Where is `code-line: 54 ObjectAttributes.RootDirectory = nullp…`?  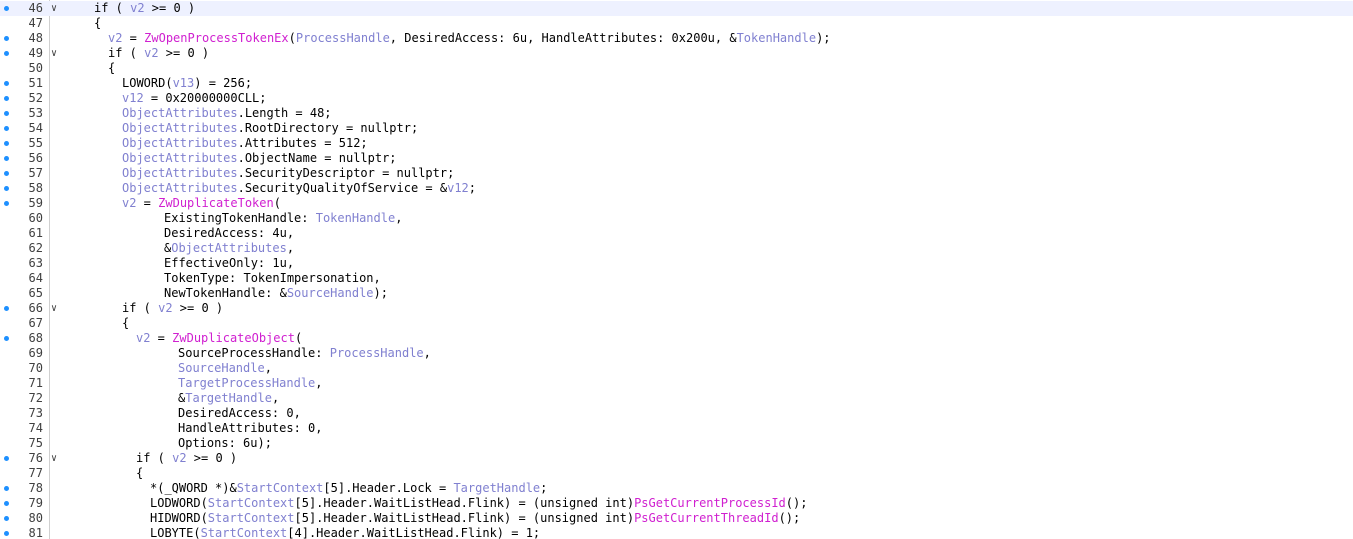 code-line: 54 ObjectAttributes.RootDirectory = nullp… is located at coordinates (676, 128).